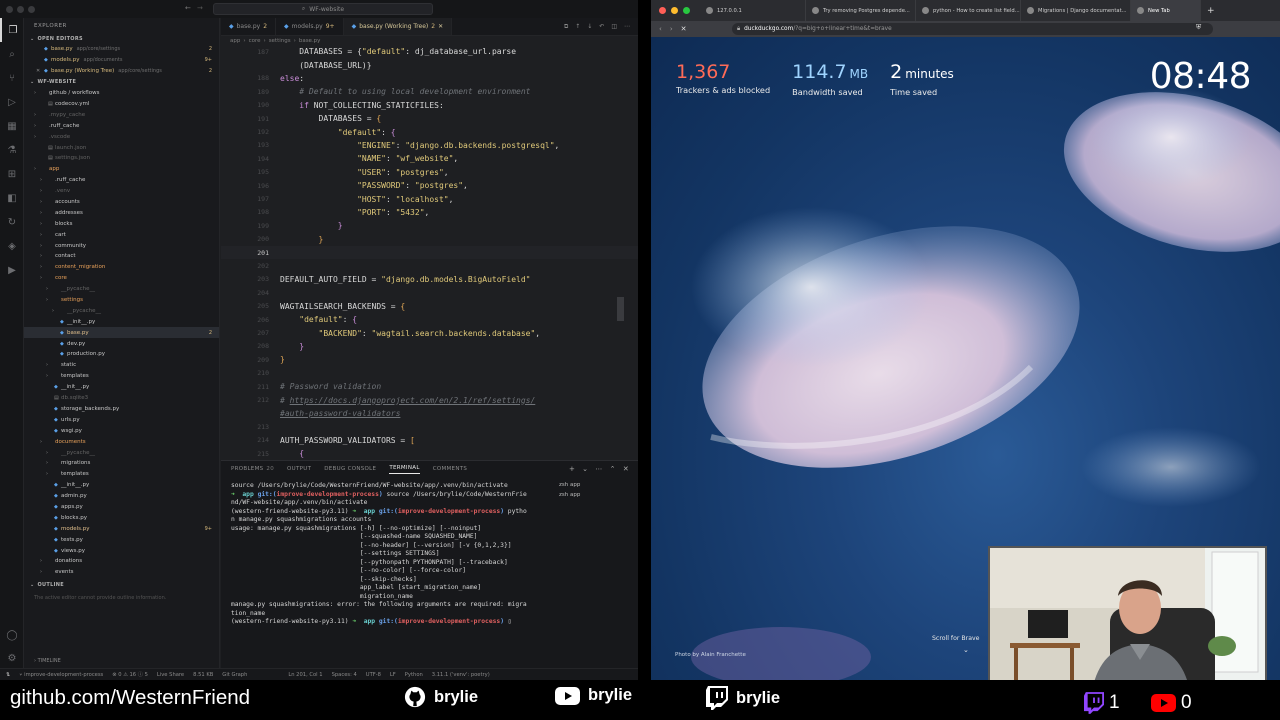  What do you see at coordinates (121, 539) in the screenshot?
I see `file-item: ◆ tests.py` at bounding box center [121, 539].